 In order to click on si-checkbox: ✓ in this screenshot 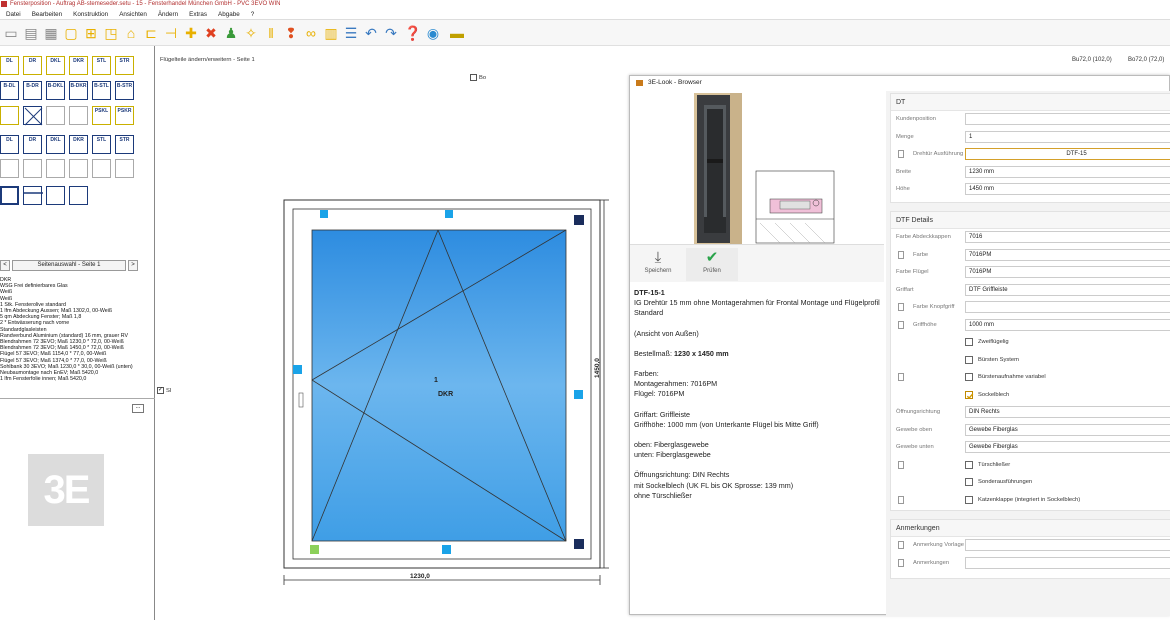, I will do `click(160, 390)`.